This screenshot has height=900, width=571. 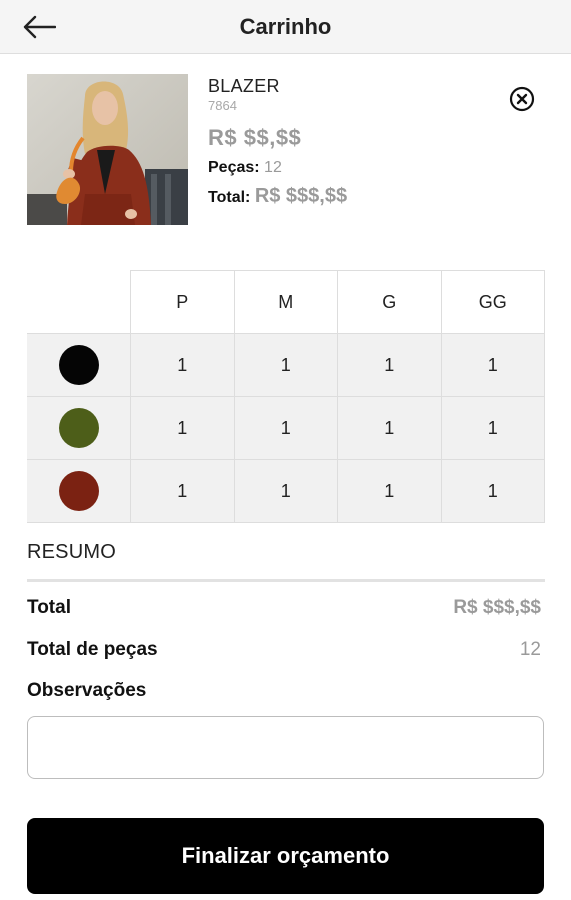 What do you see at coordinates (71, 552) in the screenshot?
I see `summary-title: RESUMO` at bounding box center [71, 552].